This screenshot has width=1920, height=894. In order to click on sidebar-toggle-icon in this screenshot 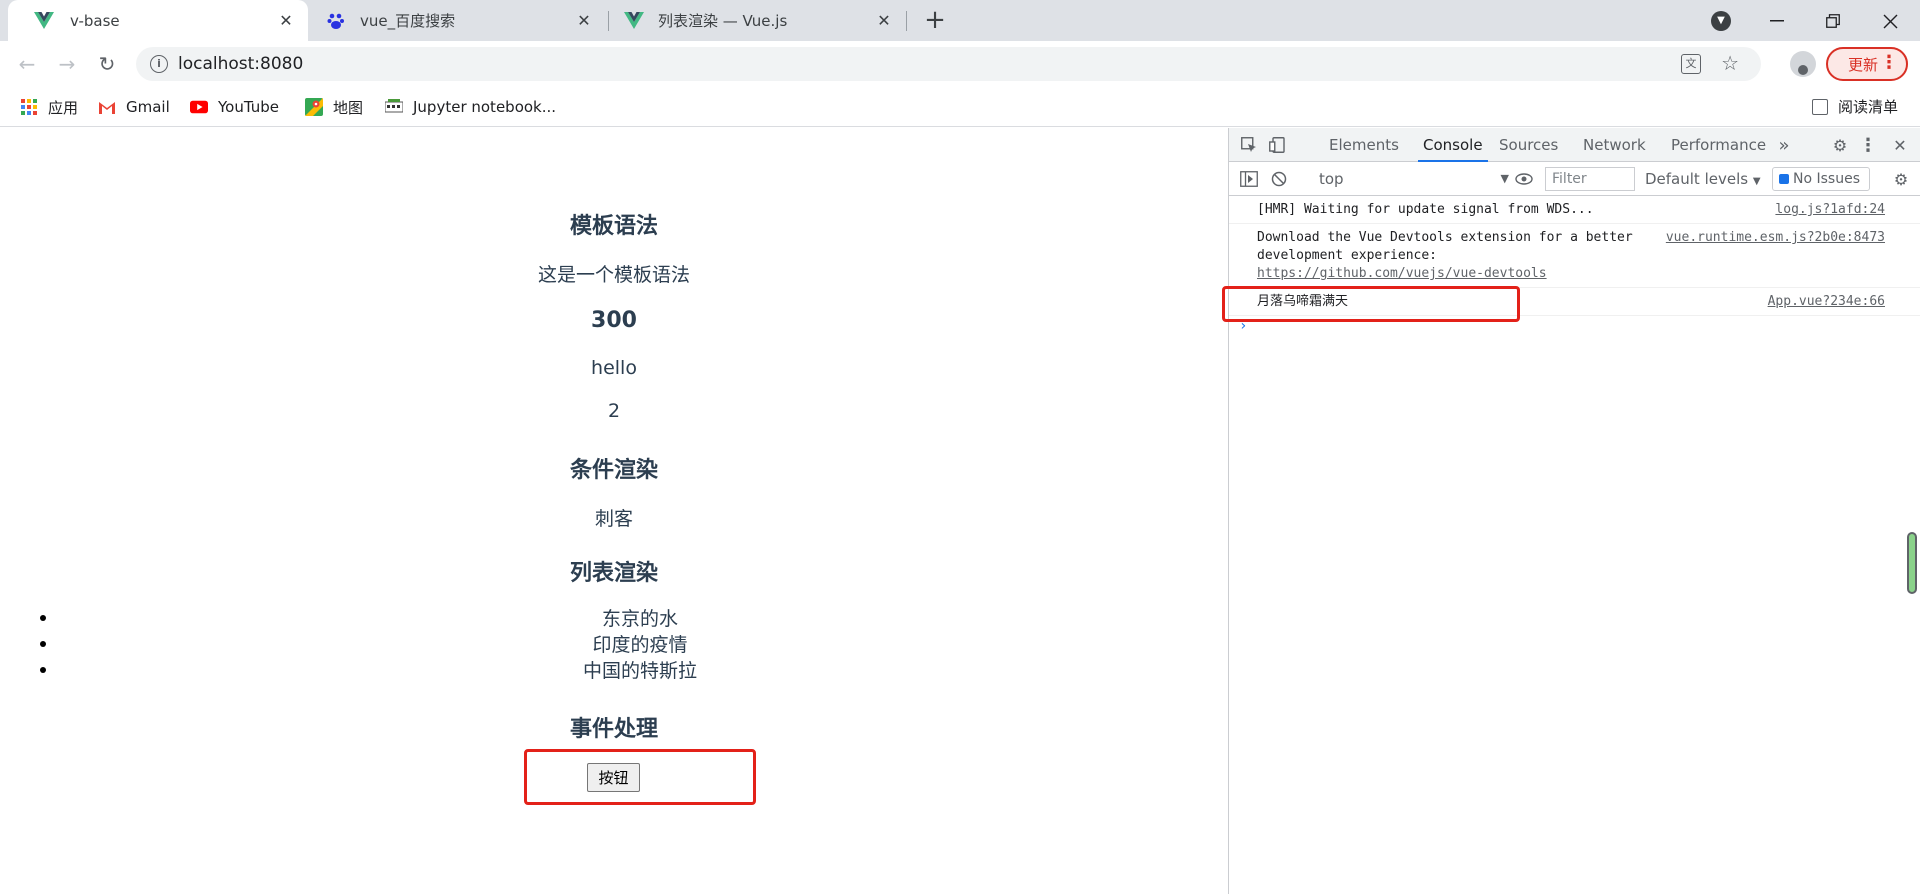, I will do `click(1249, 179)`.